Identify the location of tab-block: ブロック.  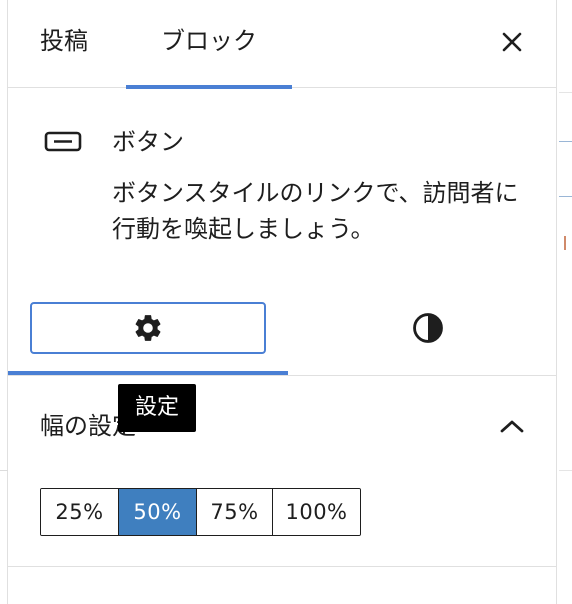
(209, 44).